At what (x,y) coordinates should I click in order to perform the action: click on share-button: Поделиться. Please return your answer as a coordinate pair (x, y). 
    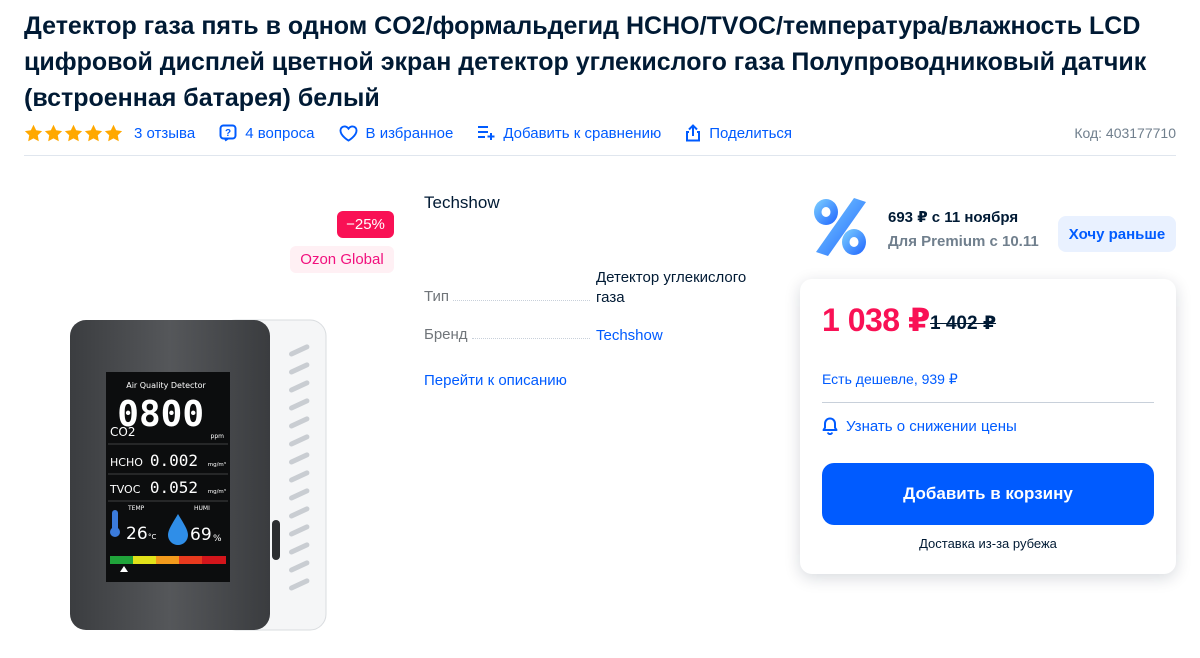
    Looking at the image, I should click on (738, 133).